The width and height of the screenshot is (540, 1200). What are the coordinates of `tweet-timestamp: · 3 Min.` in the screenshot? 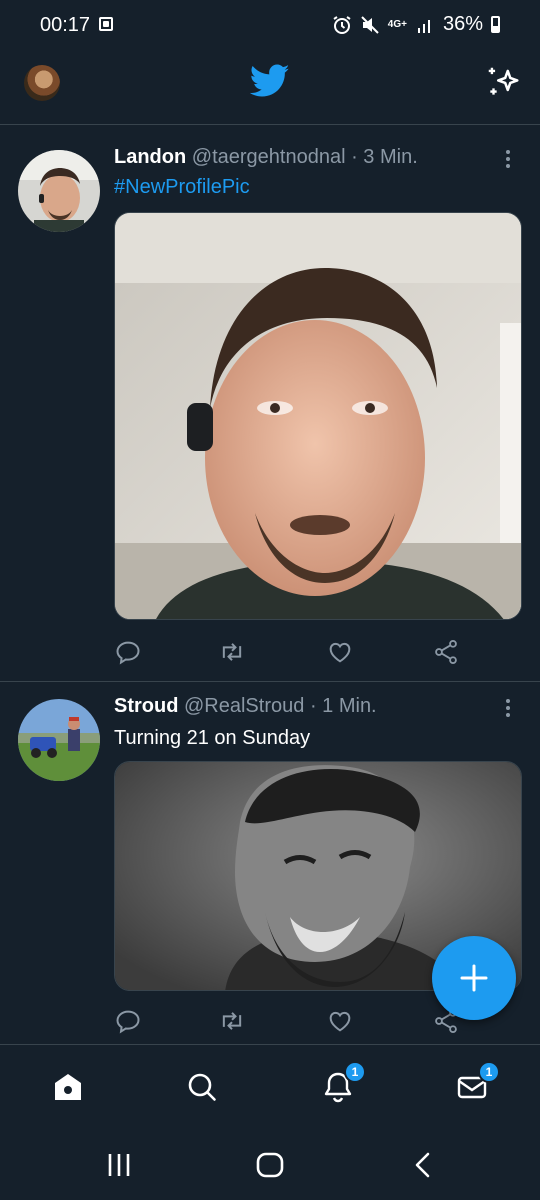 It's located at (384, 157).